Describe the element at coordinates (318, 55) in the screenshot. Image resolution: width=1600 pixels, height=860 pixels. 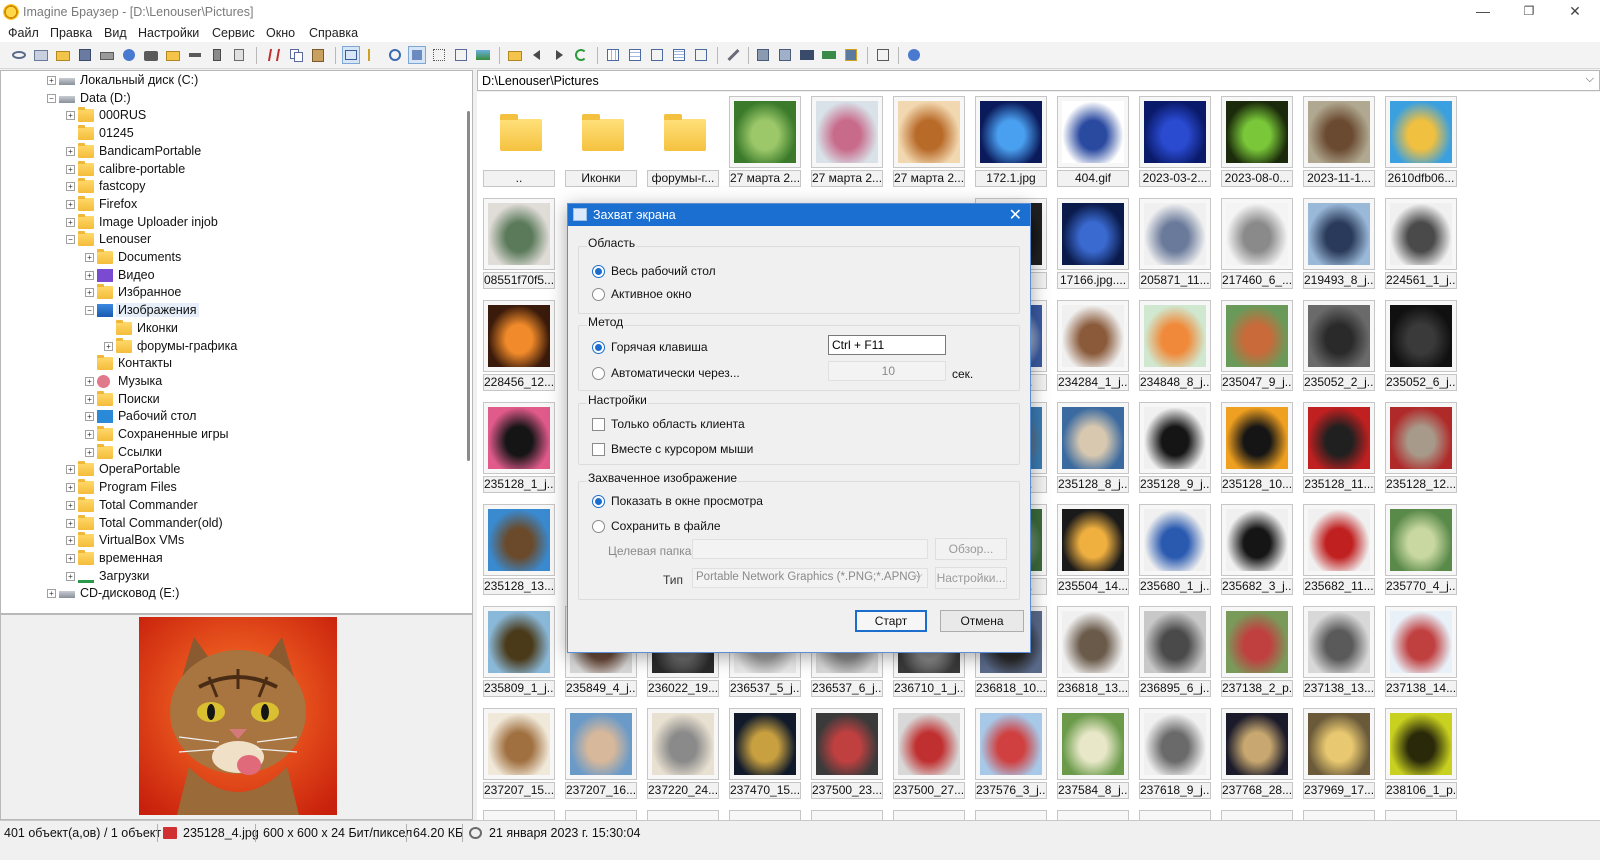
I see `paste-icon` at that location.